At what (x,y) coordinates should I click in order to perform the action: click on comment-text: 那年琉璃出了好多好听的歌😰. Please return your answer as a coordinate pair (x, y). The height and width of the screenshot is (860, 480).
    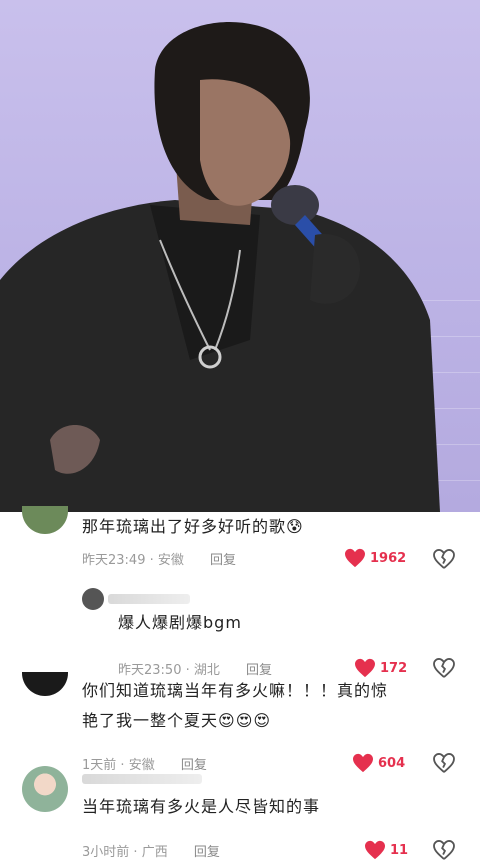
    Looking at the image, I should click on (193, 527).